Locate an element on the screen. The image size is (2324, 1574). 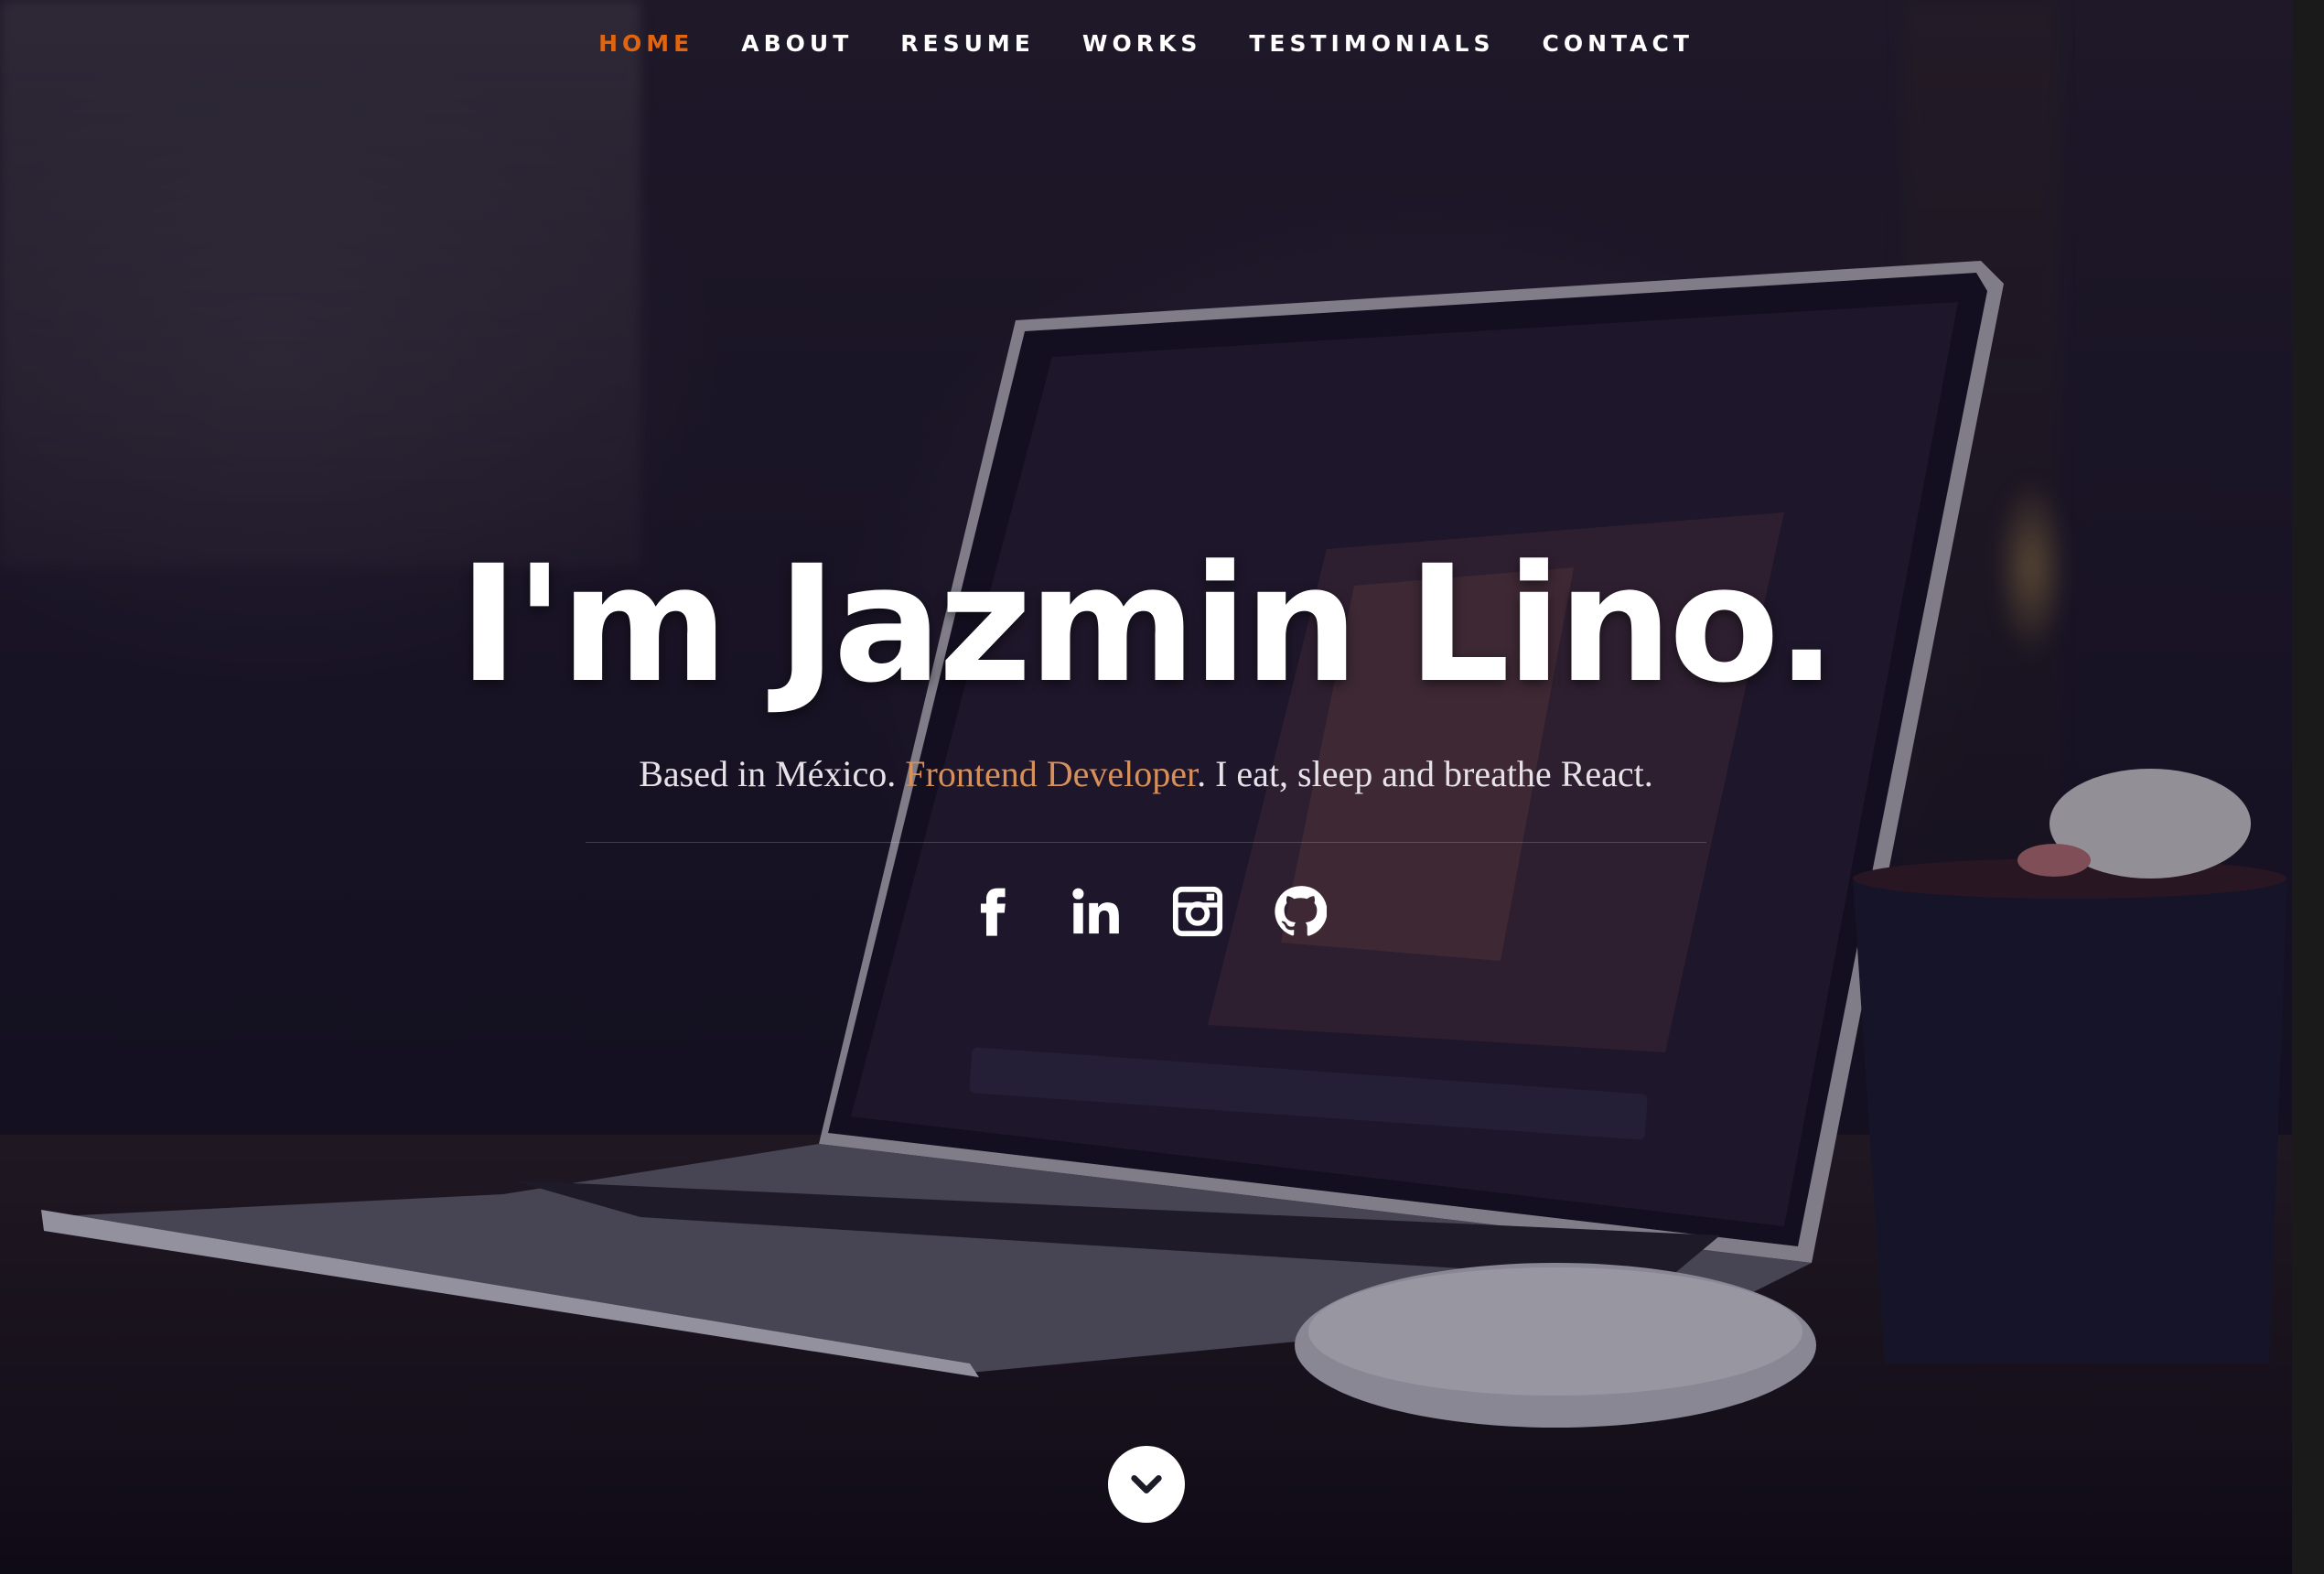
banner-headline: I'm Jazmin Lino. is located at coordinates (1147, 624).